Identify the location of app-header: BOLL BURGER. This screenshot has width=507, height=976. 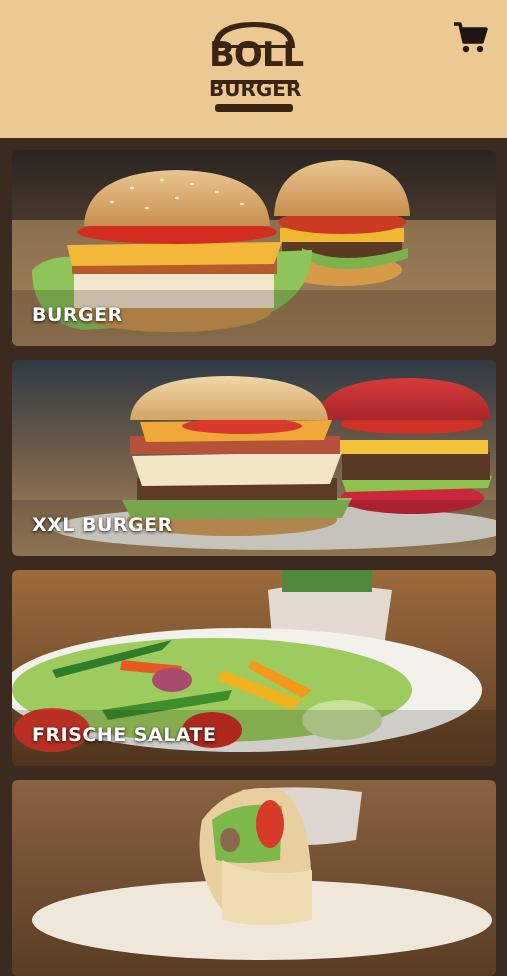
(253, 69).